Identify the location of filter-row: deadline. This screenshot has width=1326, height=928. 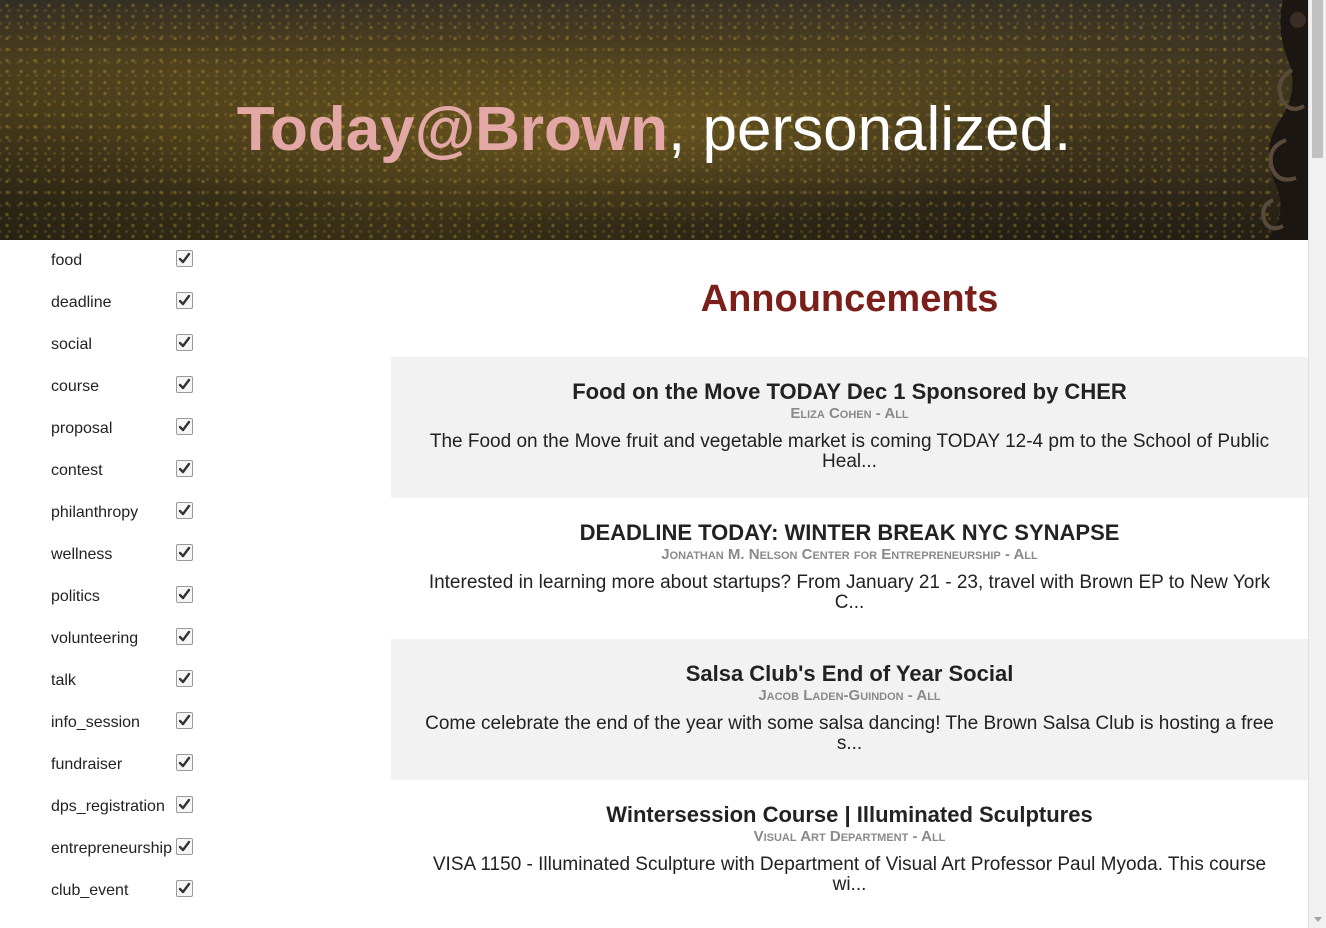
(126, 303).